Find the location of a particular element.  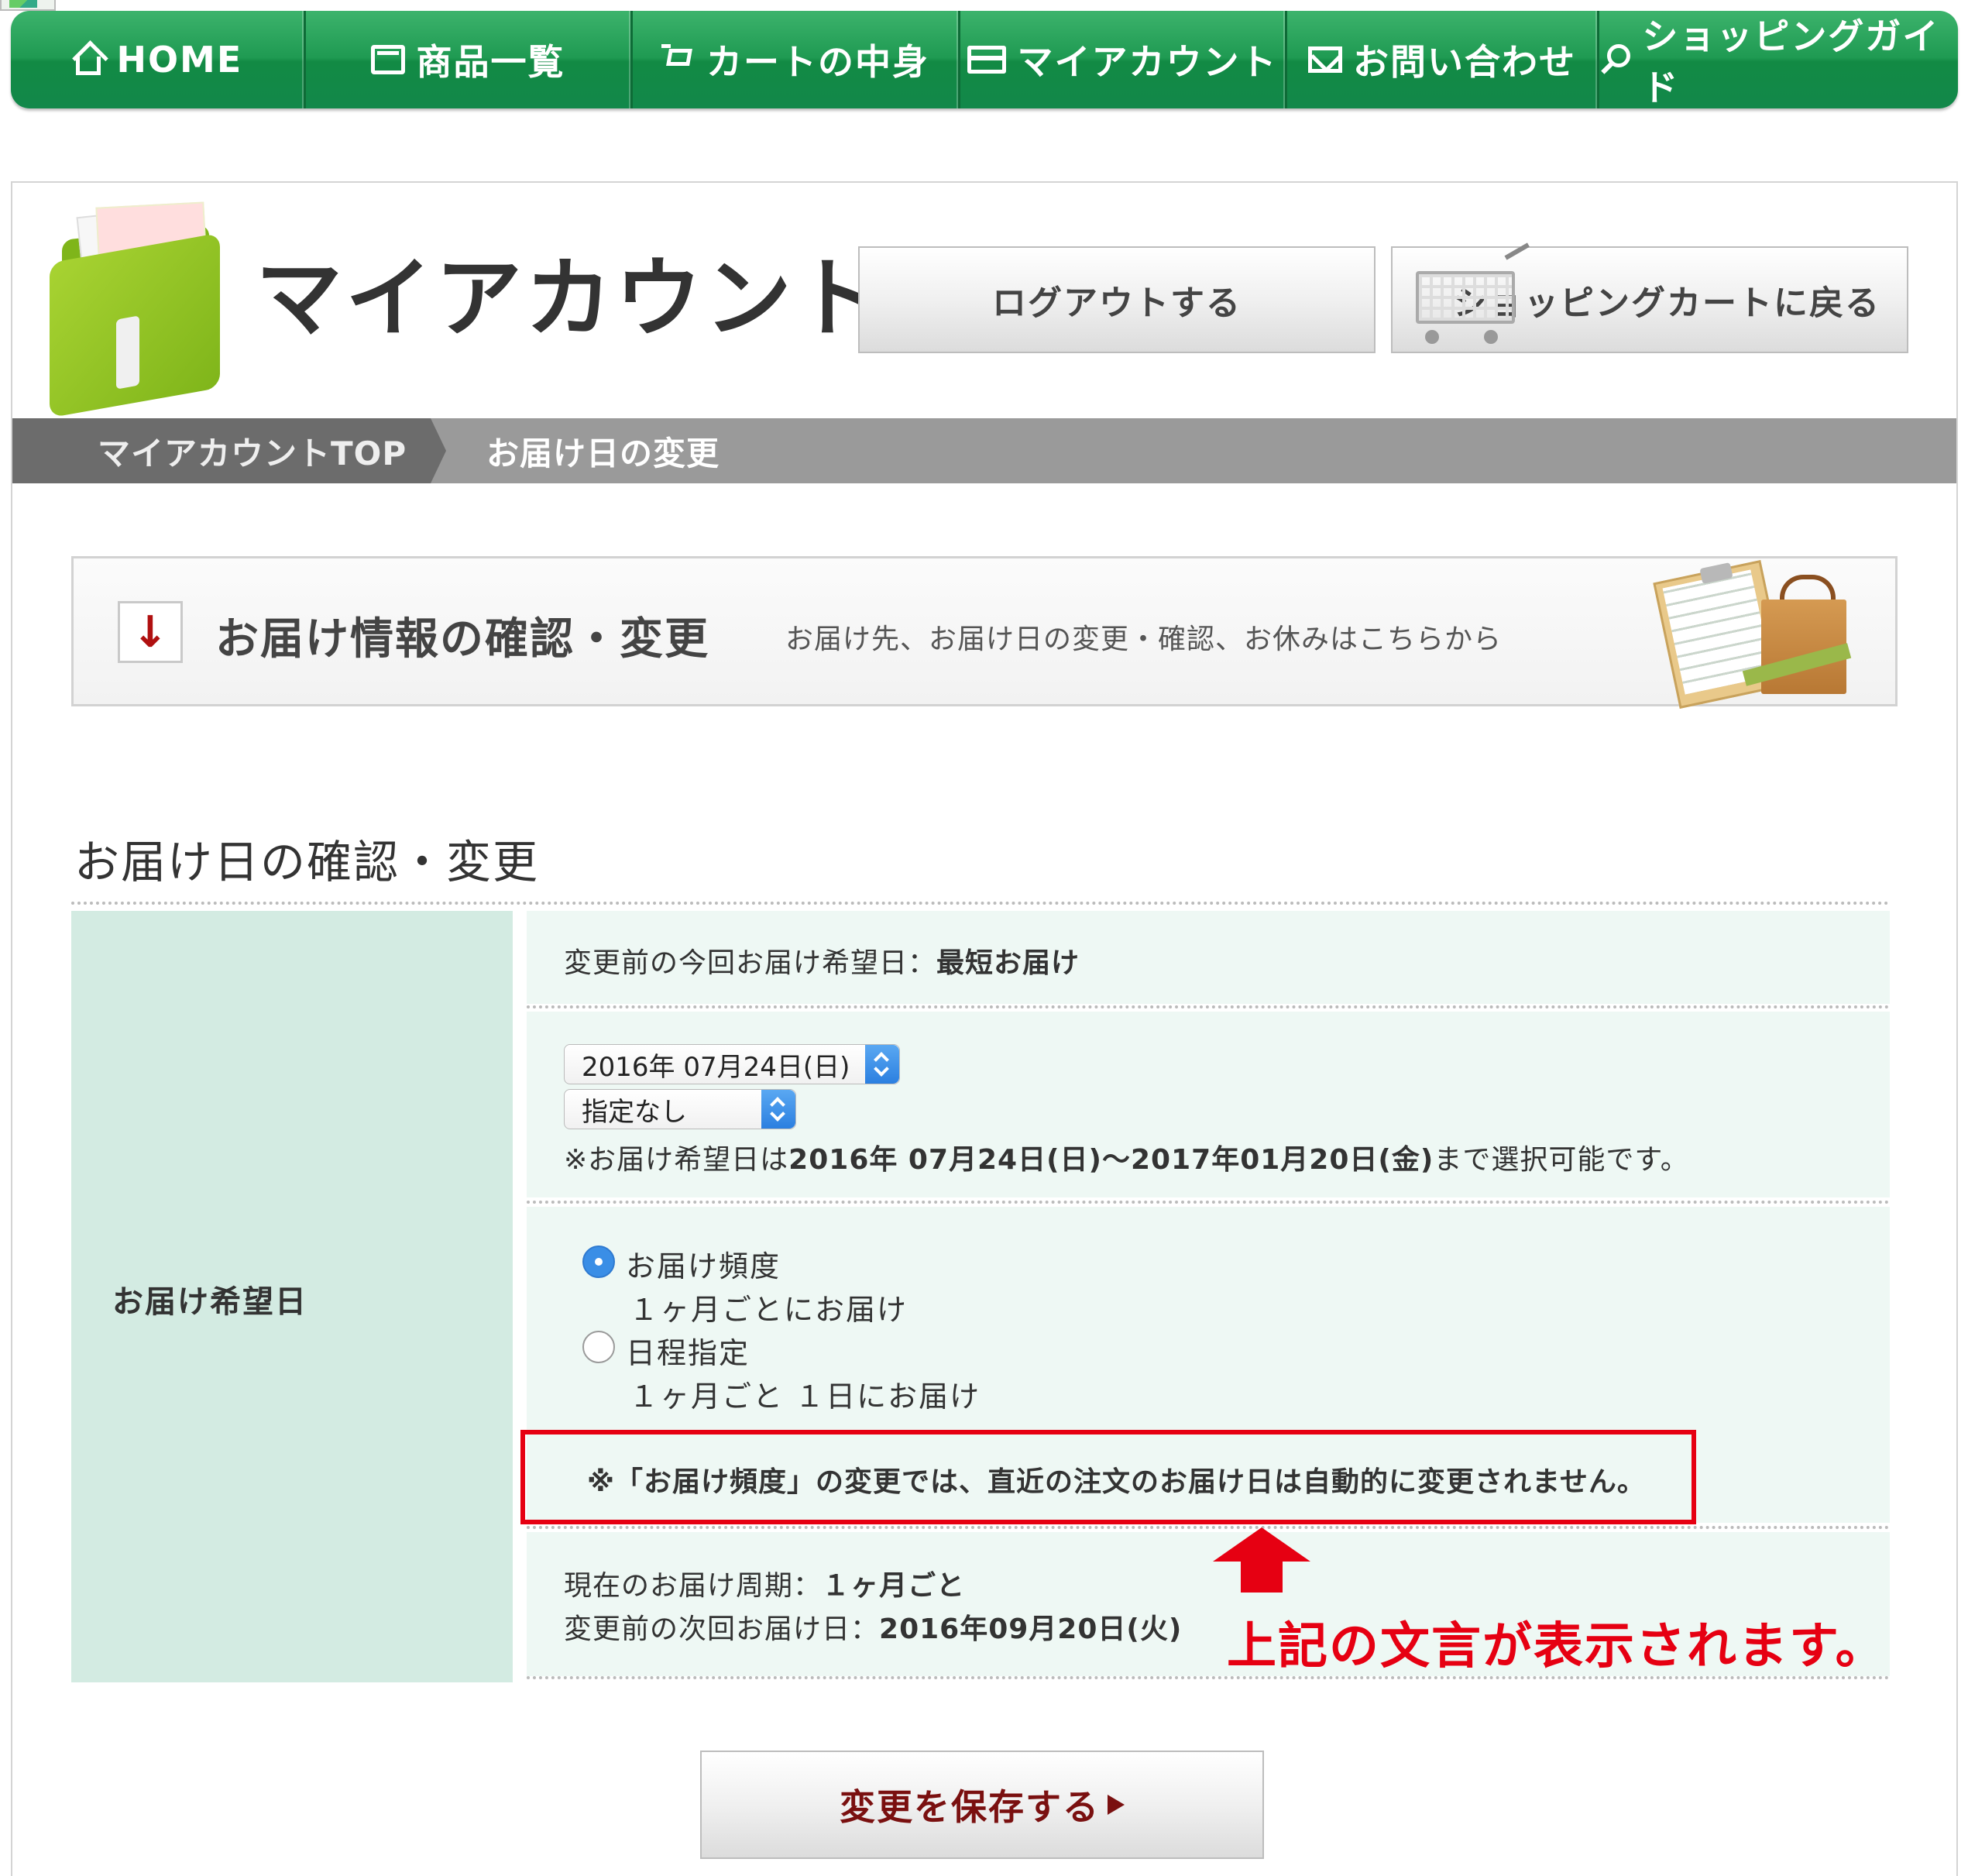

save-label: 変更を保存する is located at coordinates (970, 1807).